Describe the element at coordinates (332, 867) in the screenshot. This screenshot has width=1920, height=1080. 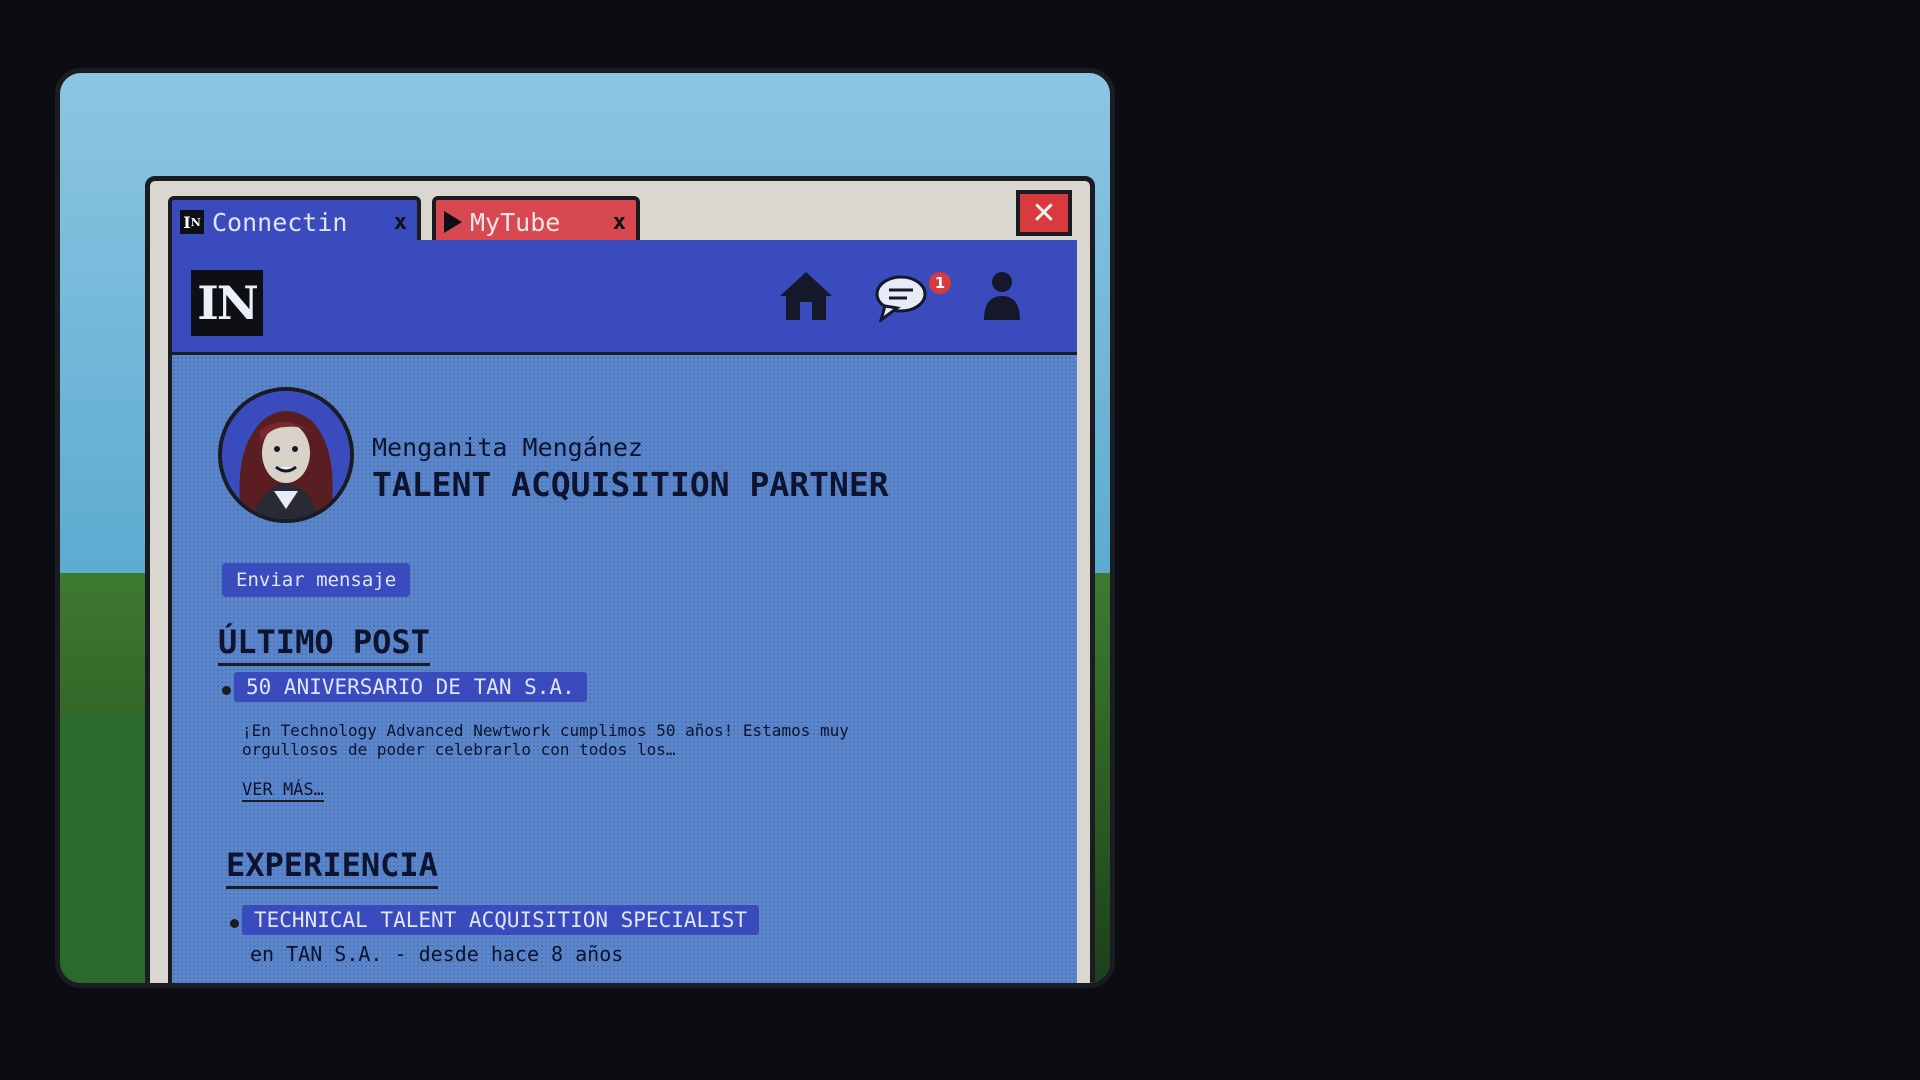
I see `experience-heading: EXPERIENCIA` at that location.